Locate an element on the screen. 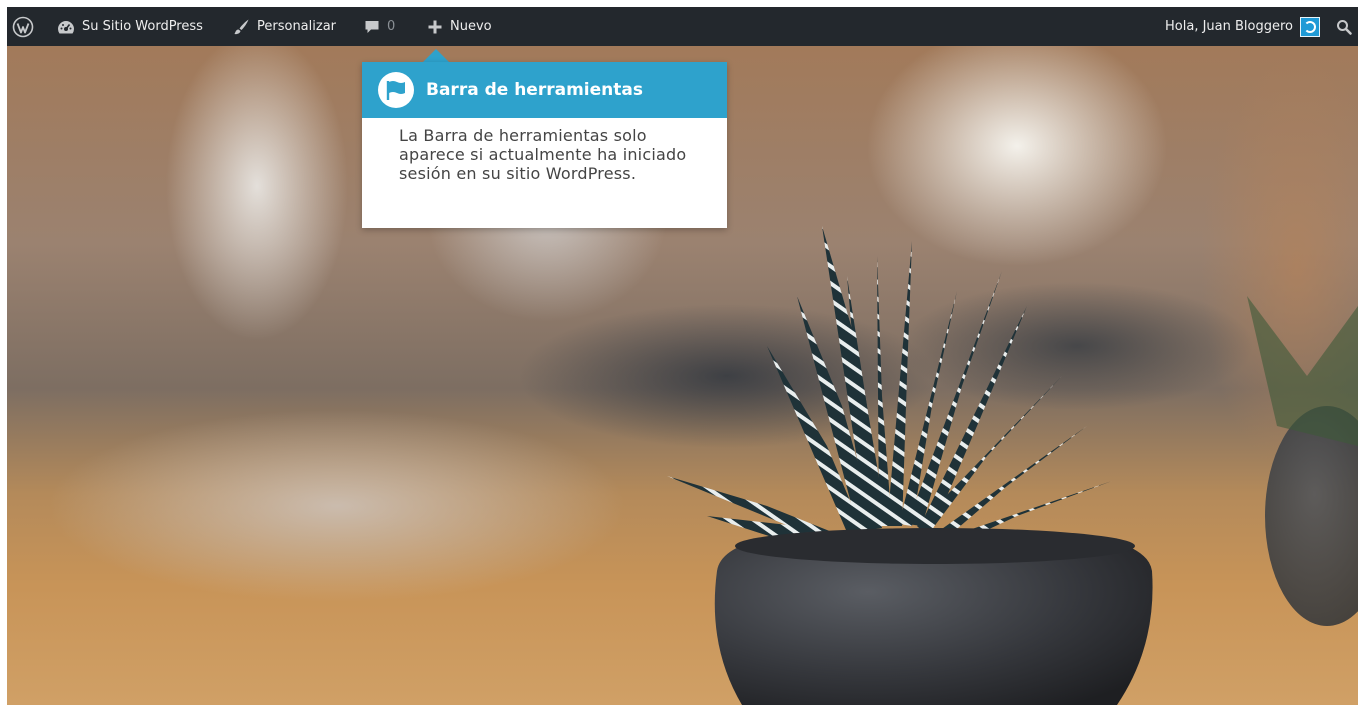 This screenshot has height=705, width=1358. tooltip-arrow is located at coordinates (436, 55).